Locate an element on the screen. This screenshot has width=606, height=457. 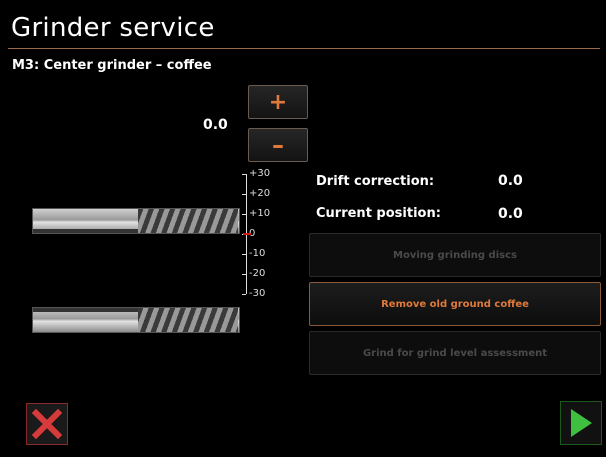
scale-tick-label: +10 is located at coordinates (260, 213).